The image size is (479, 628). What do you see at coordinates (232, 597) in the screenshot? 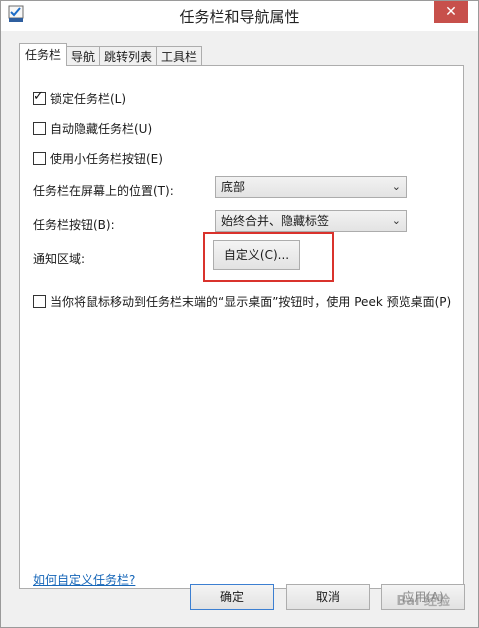
I see `ok-button: 确定` at bounding box center [232, 597].